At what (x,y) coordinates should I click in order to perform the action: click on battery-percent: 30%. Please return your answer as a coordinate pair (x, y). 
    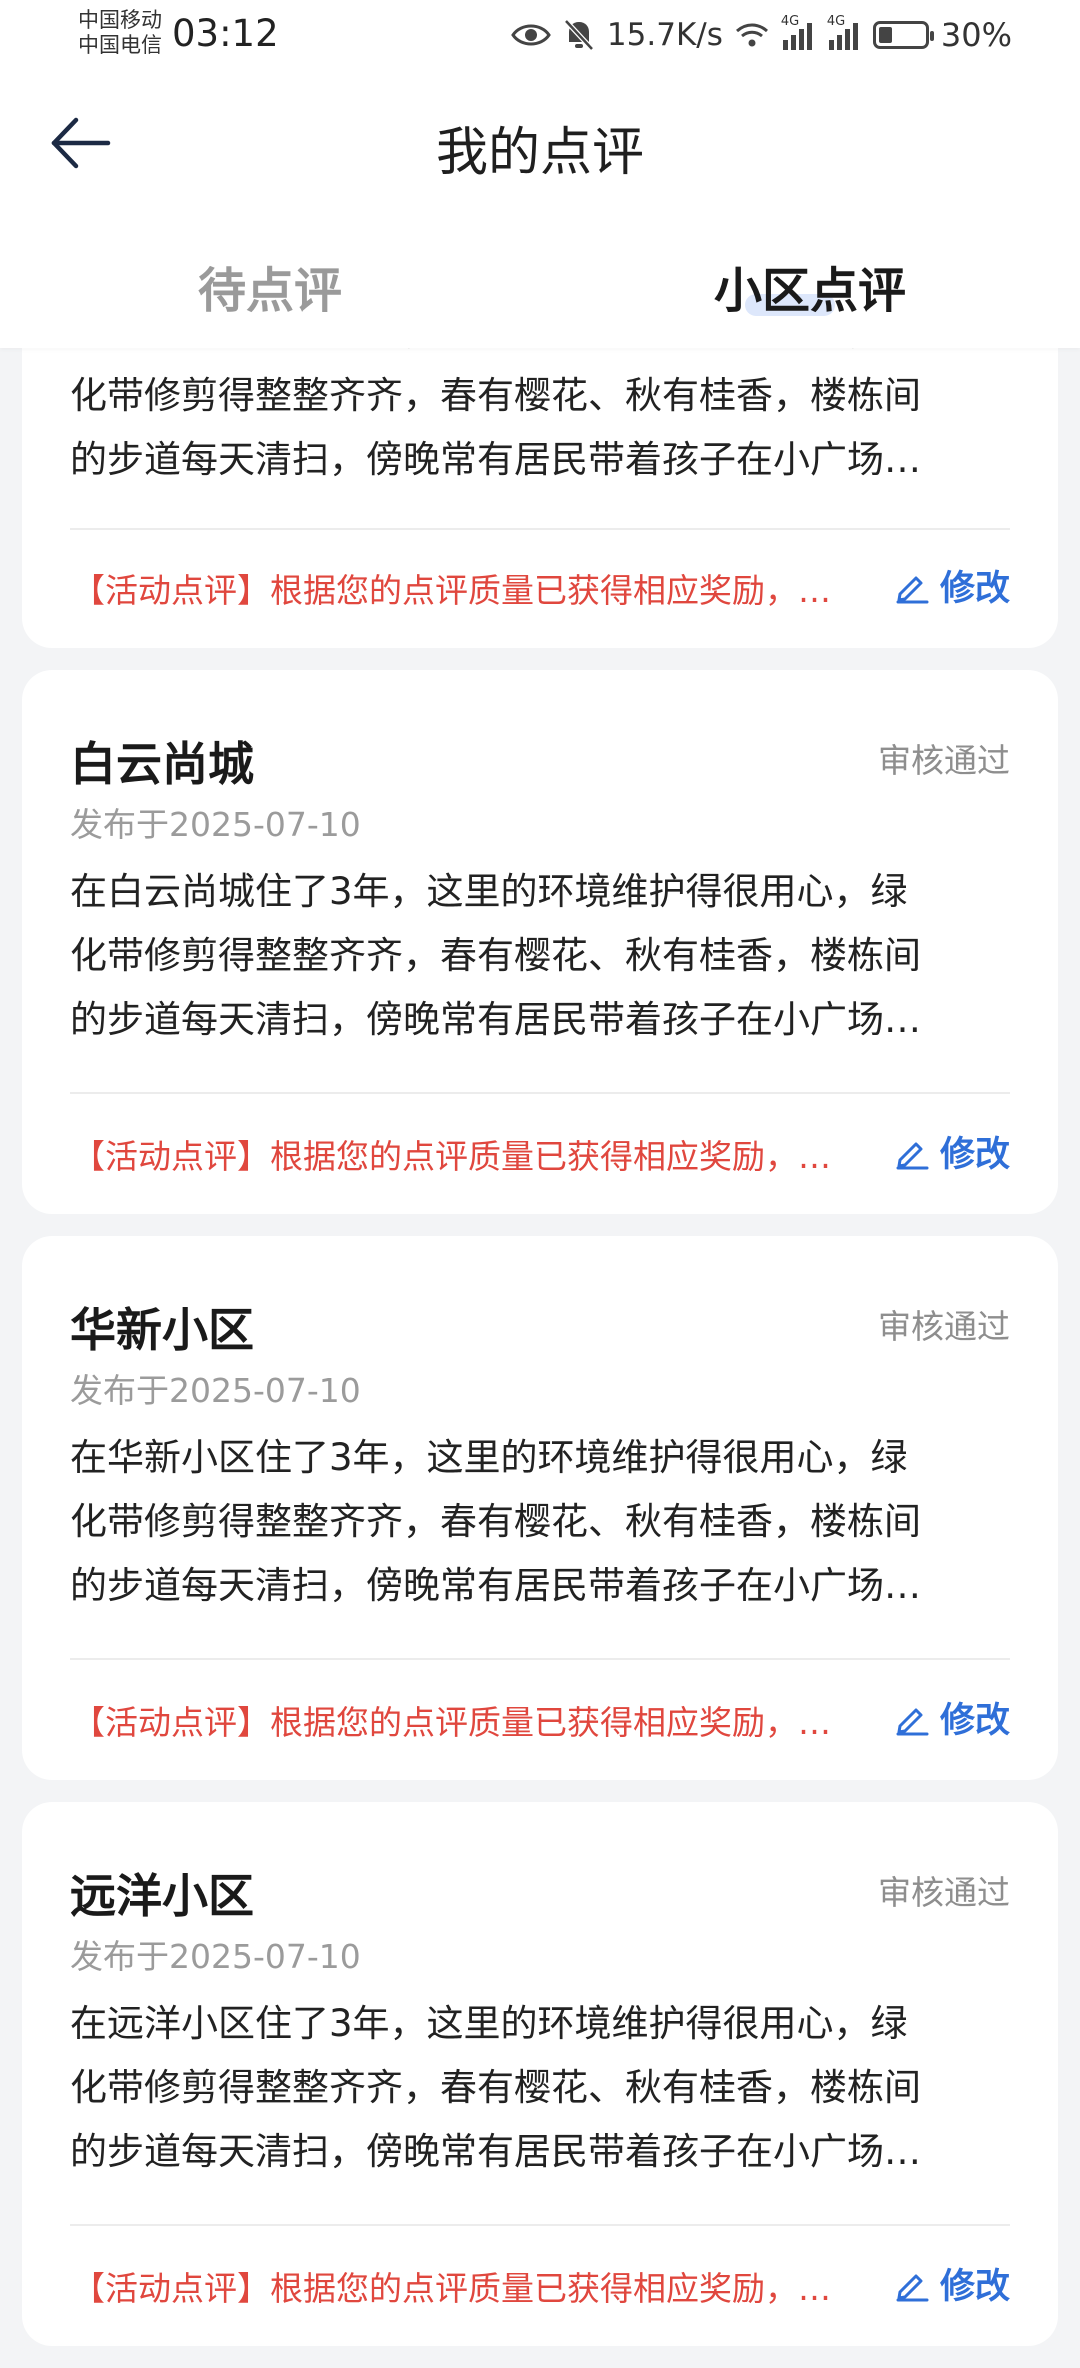
    Looking at the image, I should click on (976, 35).